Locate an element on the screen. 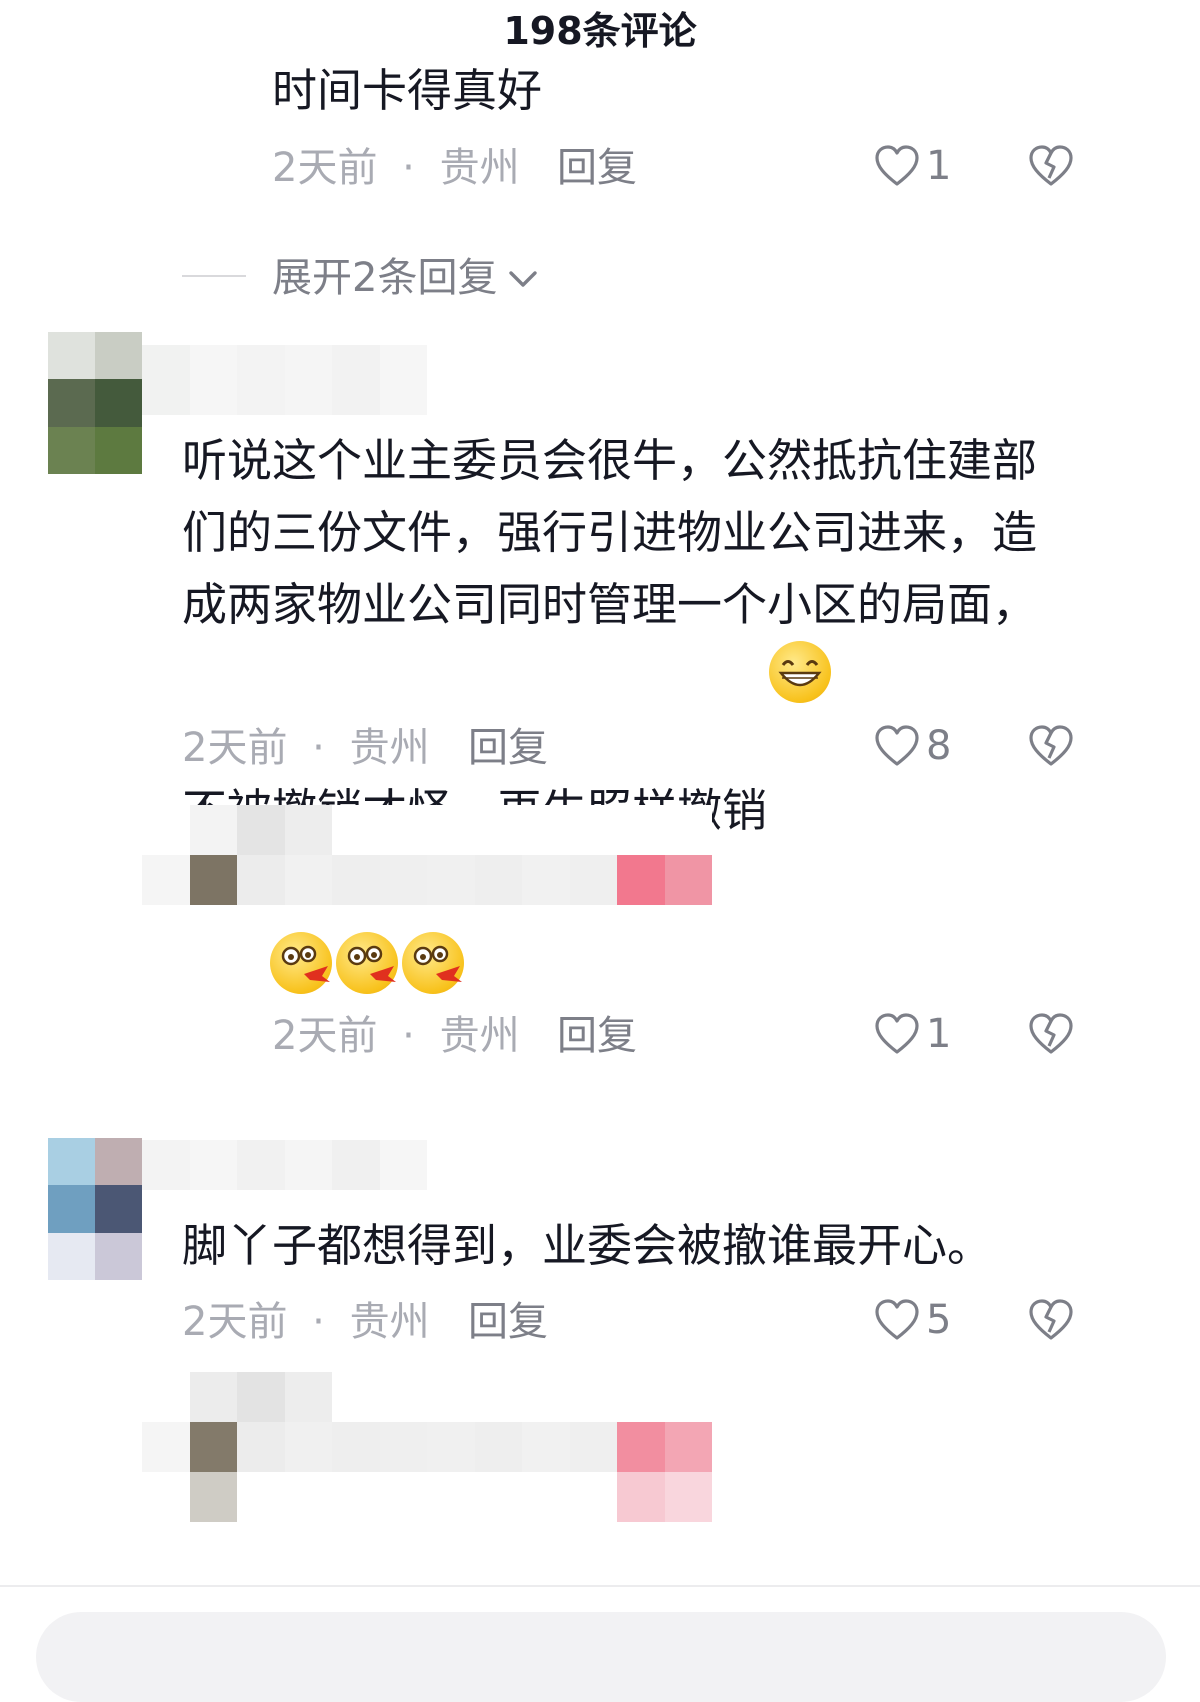  comment-input is located at coordinates (601, 1657).